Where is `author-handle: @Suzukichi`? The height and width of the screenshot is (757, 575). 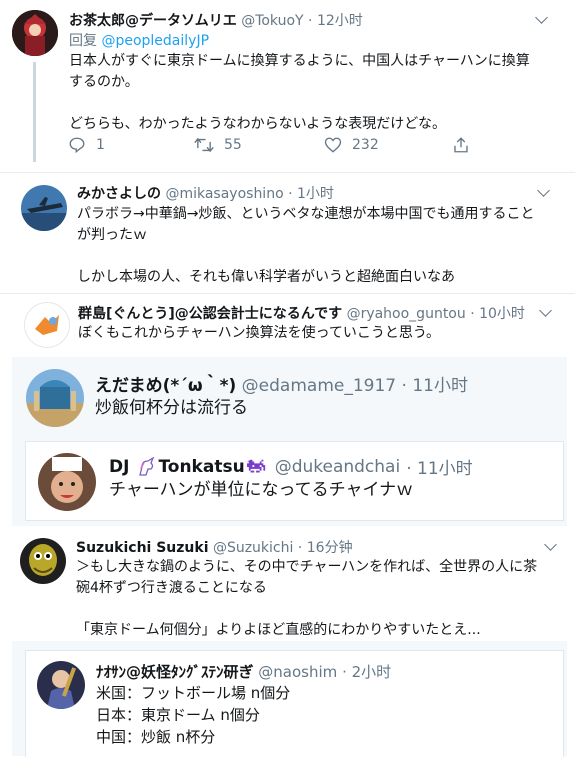 author-handle: @Suzukichi is located at coordinates (253, 548).